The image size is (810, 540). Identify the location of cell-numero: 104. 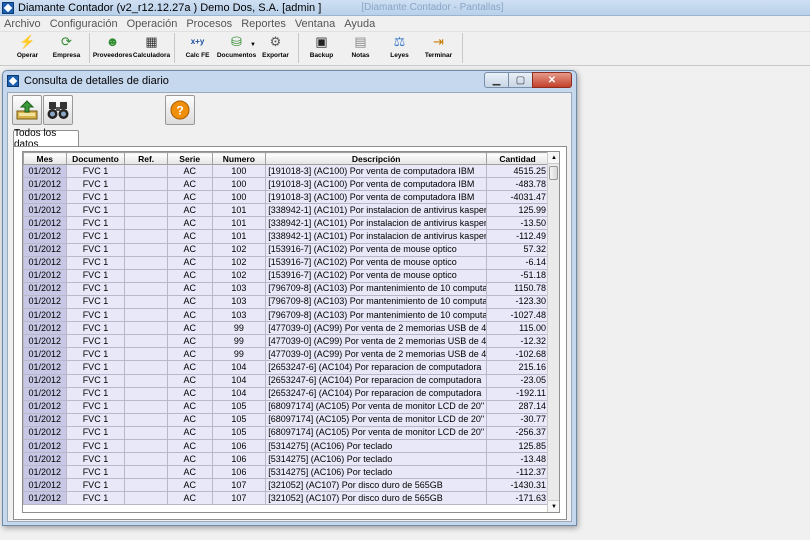
(239, 380).